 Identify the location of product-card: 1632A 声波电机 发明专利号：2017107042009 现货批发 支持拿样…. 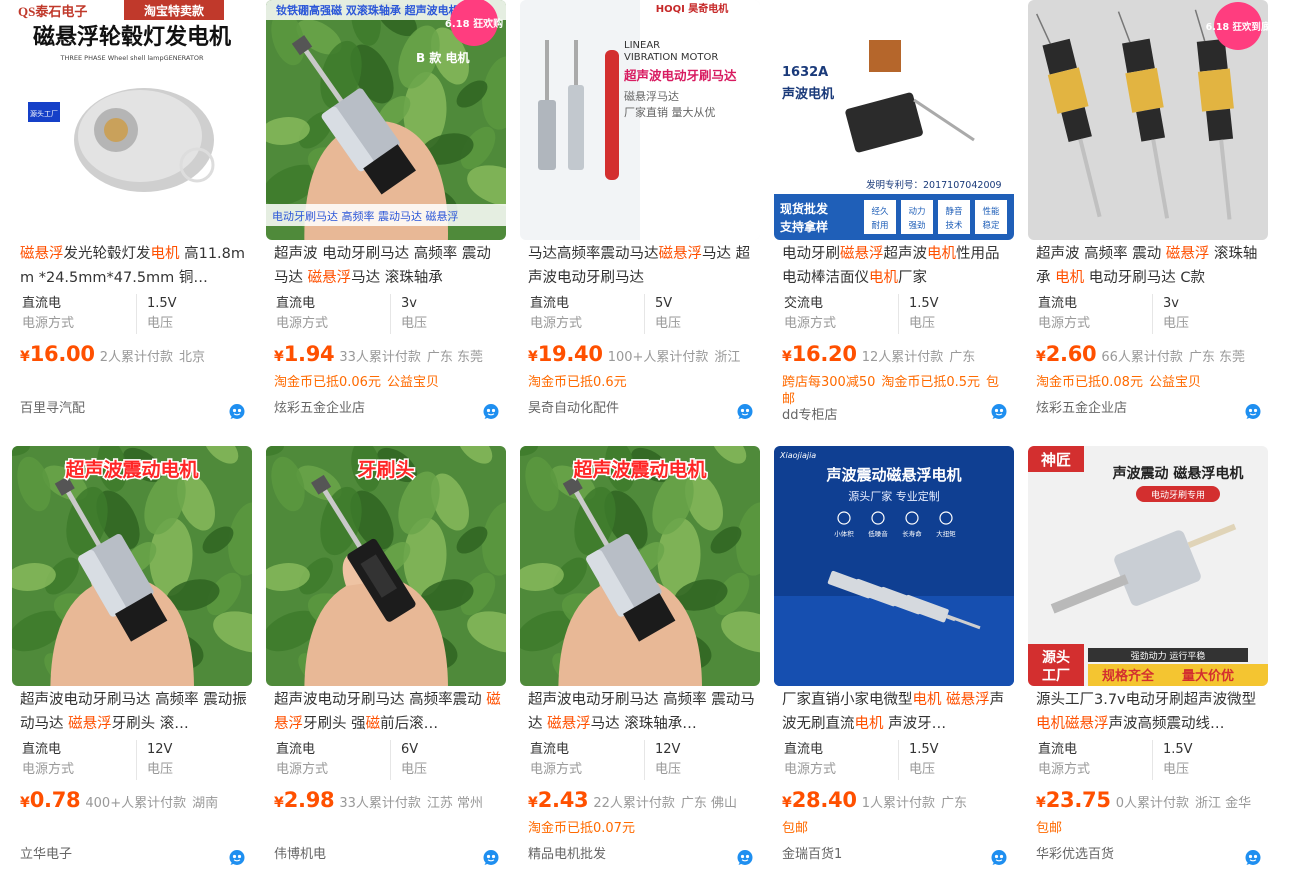
(894, 220).